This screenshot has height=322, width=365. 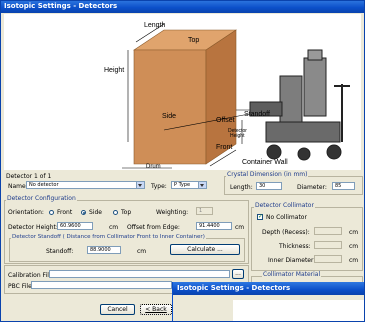 I want to click on detector-name-dropdown: No detector, so click(x=85, y=185).